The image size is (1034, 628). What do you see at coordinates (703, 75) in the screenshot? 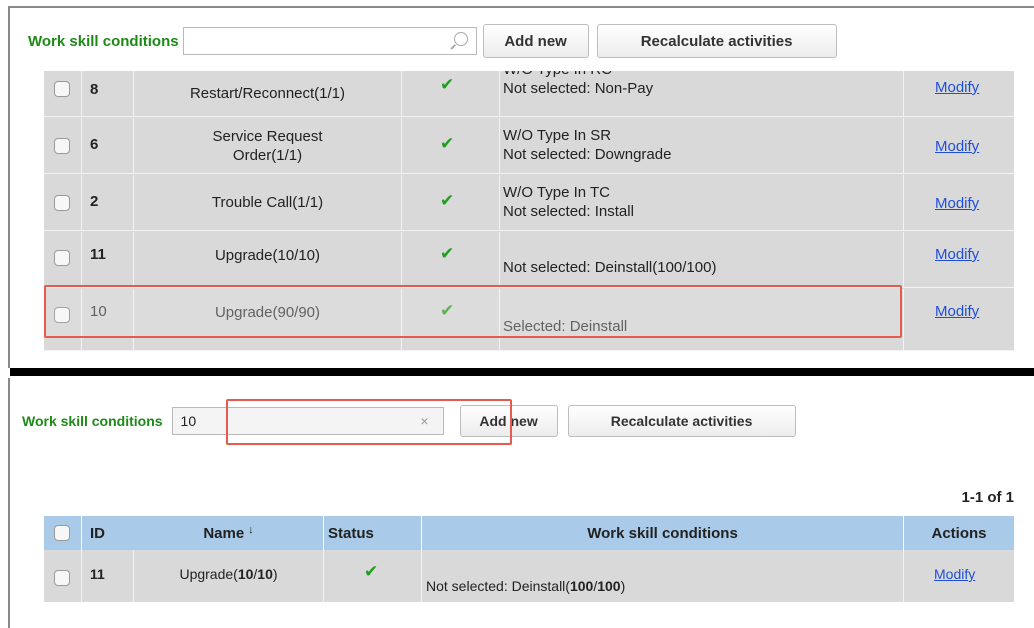
I see `condition-line: W/O Type In RC` at bounding box center [703, 75].